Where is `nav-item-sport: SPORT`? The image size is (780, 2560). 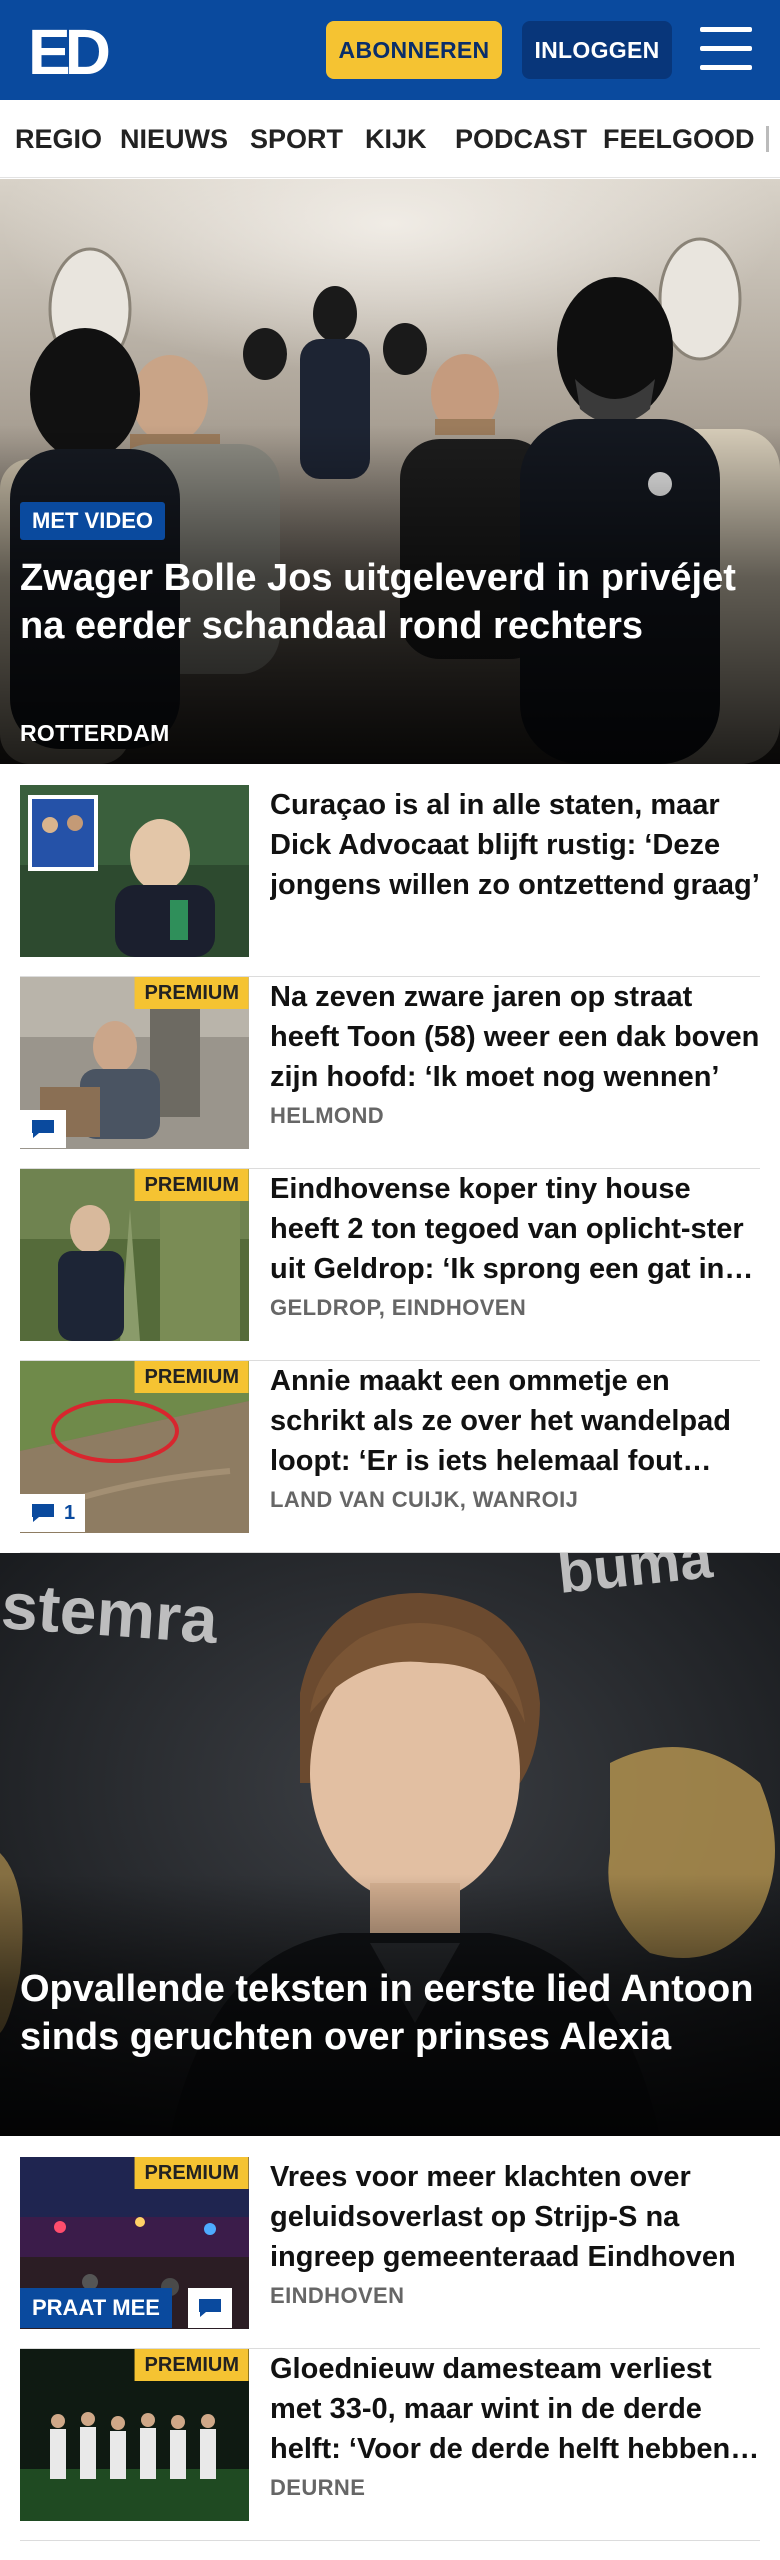 nav-item-sport: SPORT is located at coordinates (296, 138).